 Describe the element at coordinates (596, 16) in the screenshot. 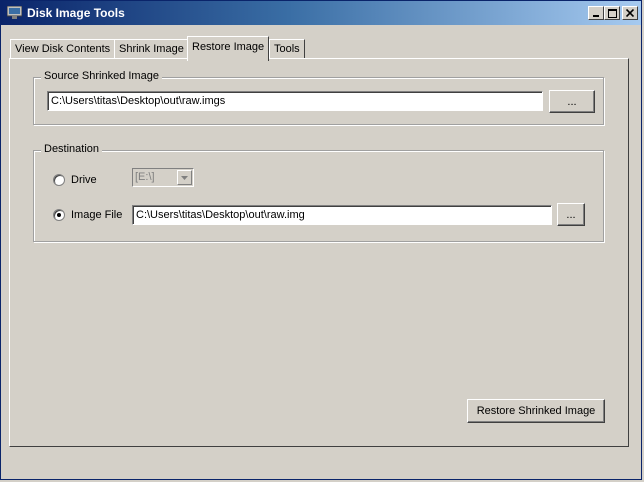

I see `minimize-icon` at that location.